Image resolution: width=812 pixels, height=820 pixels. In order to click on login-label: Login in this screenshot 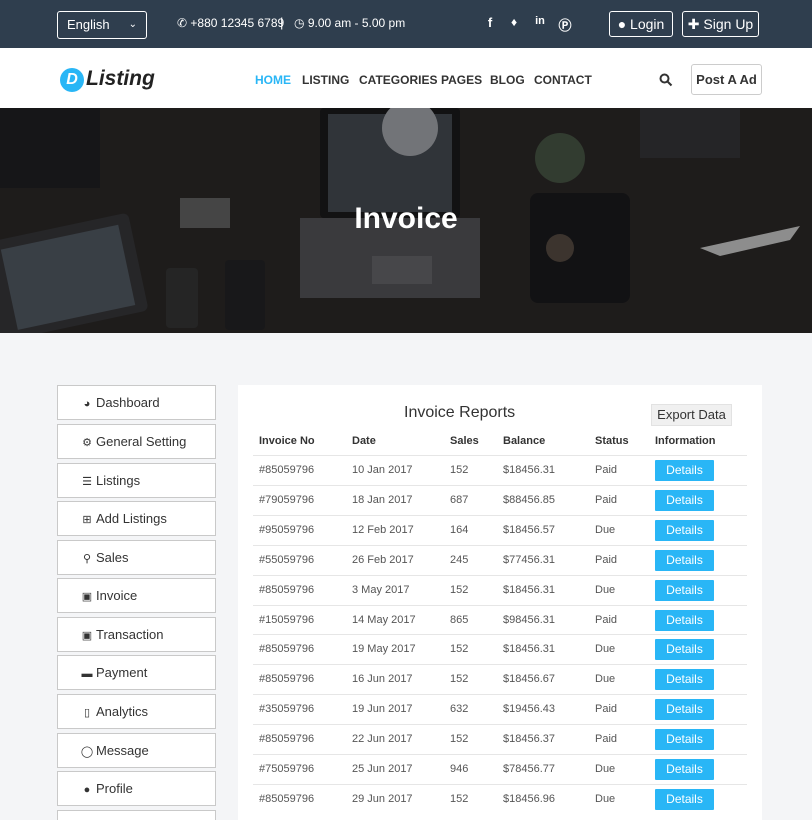, I will do `click(647, 24)`.